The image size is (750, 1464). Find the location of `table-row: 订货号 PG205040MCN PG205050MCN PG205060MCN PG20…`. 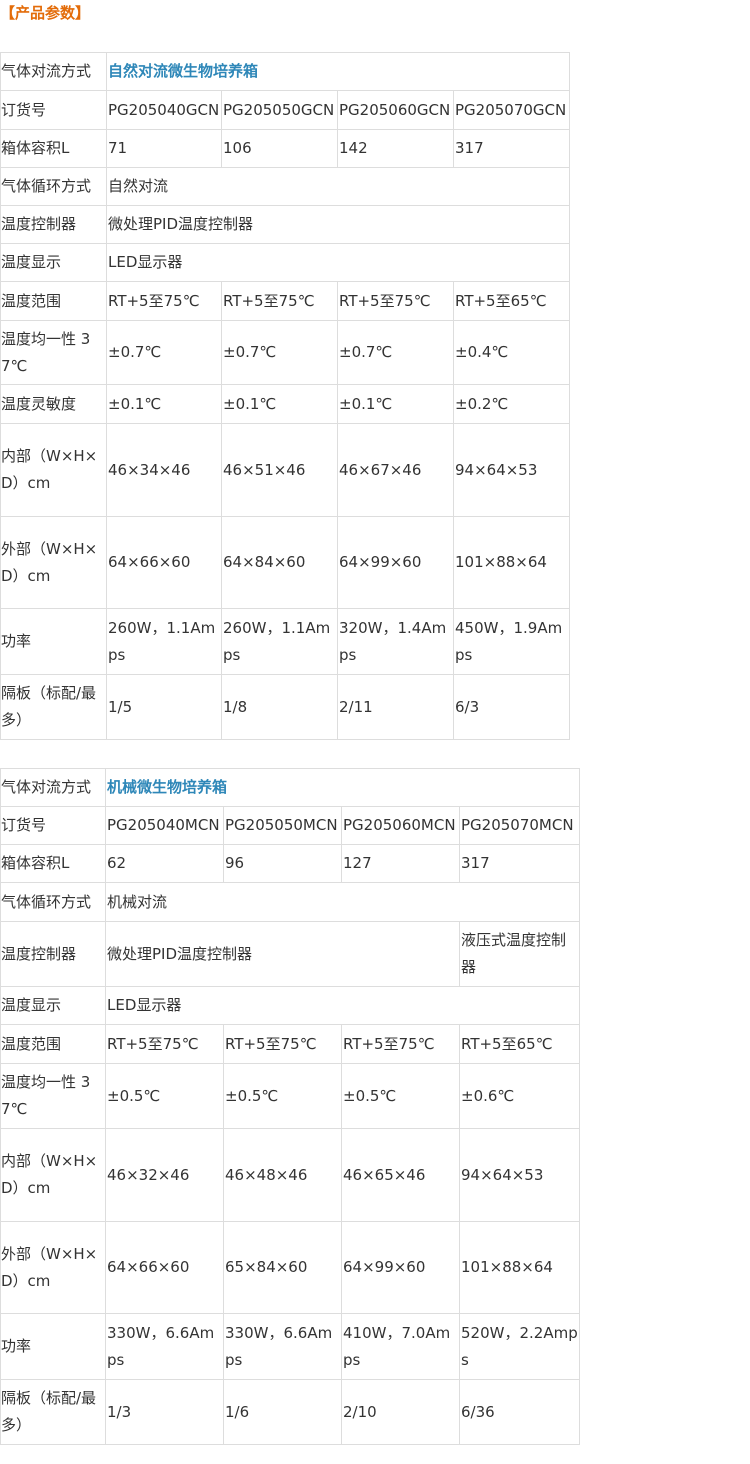

table-row: 订货号 PG205040MCN PG205050MCN PG205060MCN PG20… is located at coordinates (290, 825).